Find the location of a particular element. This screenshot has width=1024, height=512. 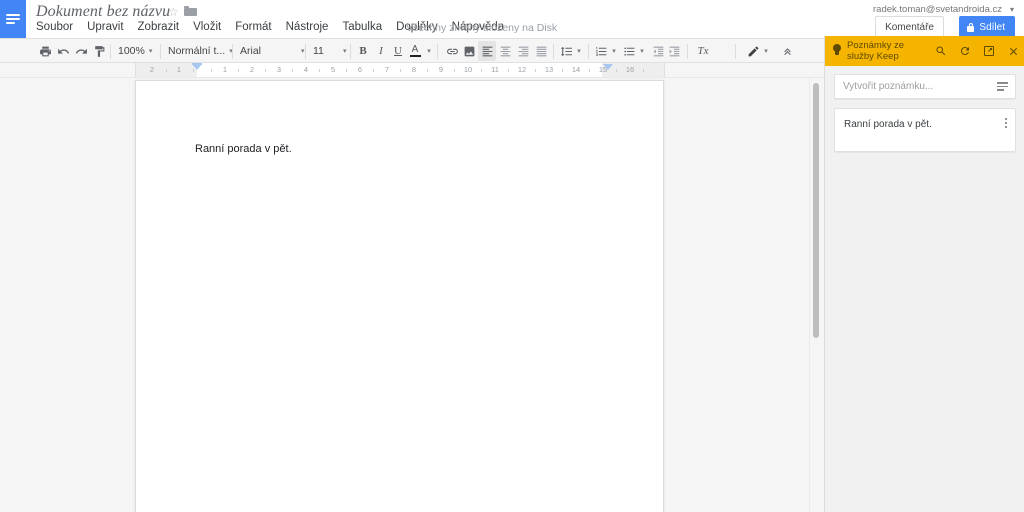

edit-mode-icon is located at coordinates (753, 51).